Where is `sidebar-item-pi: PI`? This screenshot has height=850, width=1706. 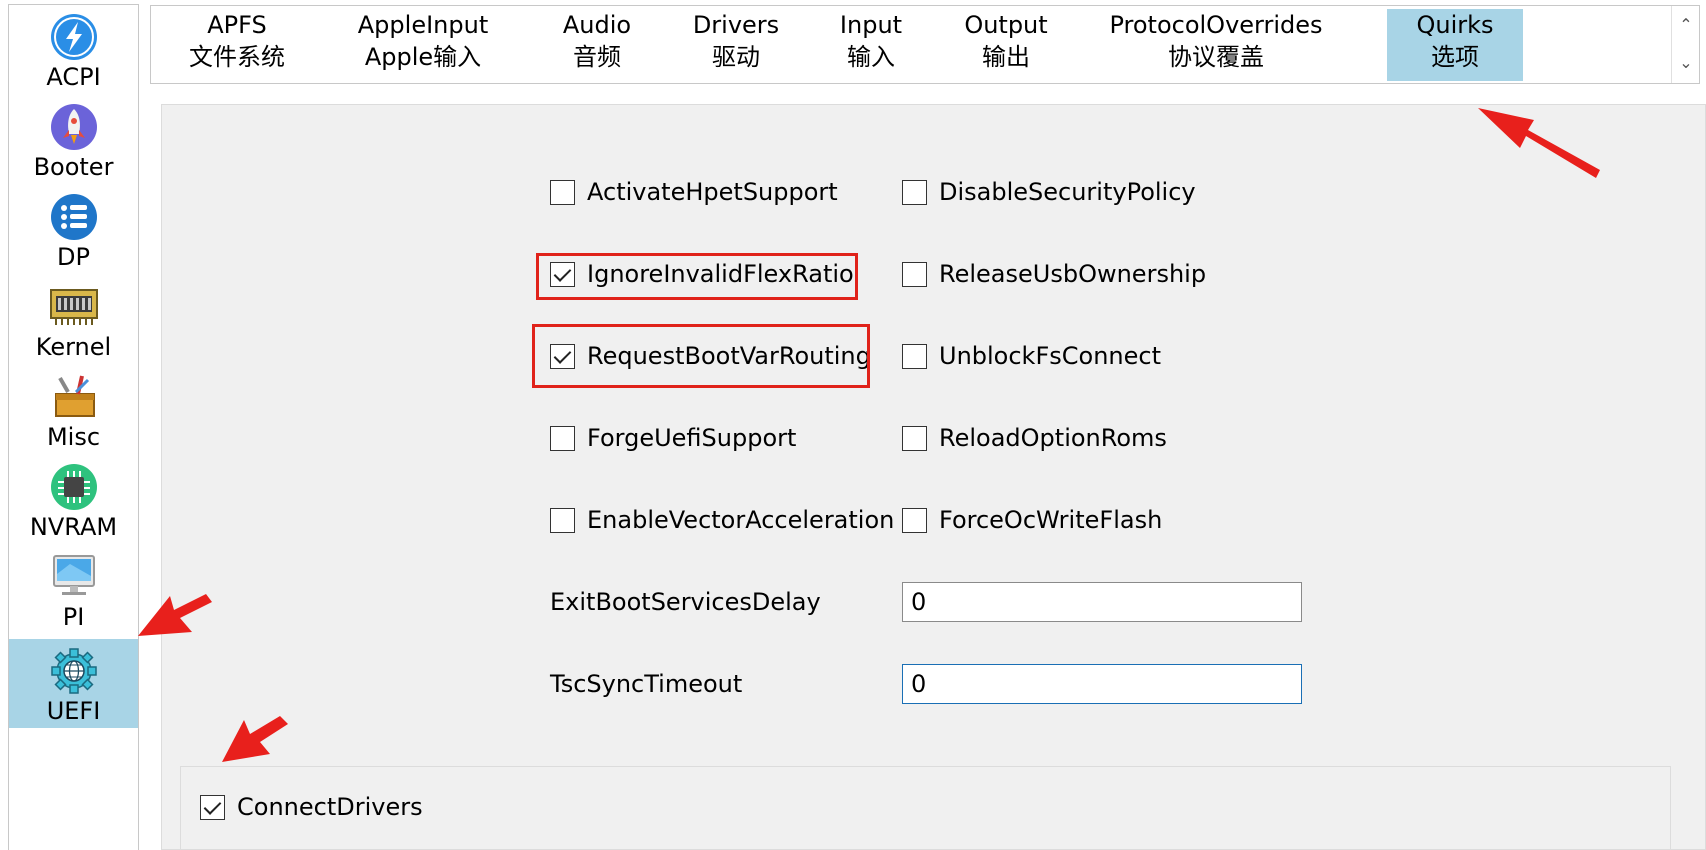 sidebar-item-pi: PI is located at coordinates (73, 589).